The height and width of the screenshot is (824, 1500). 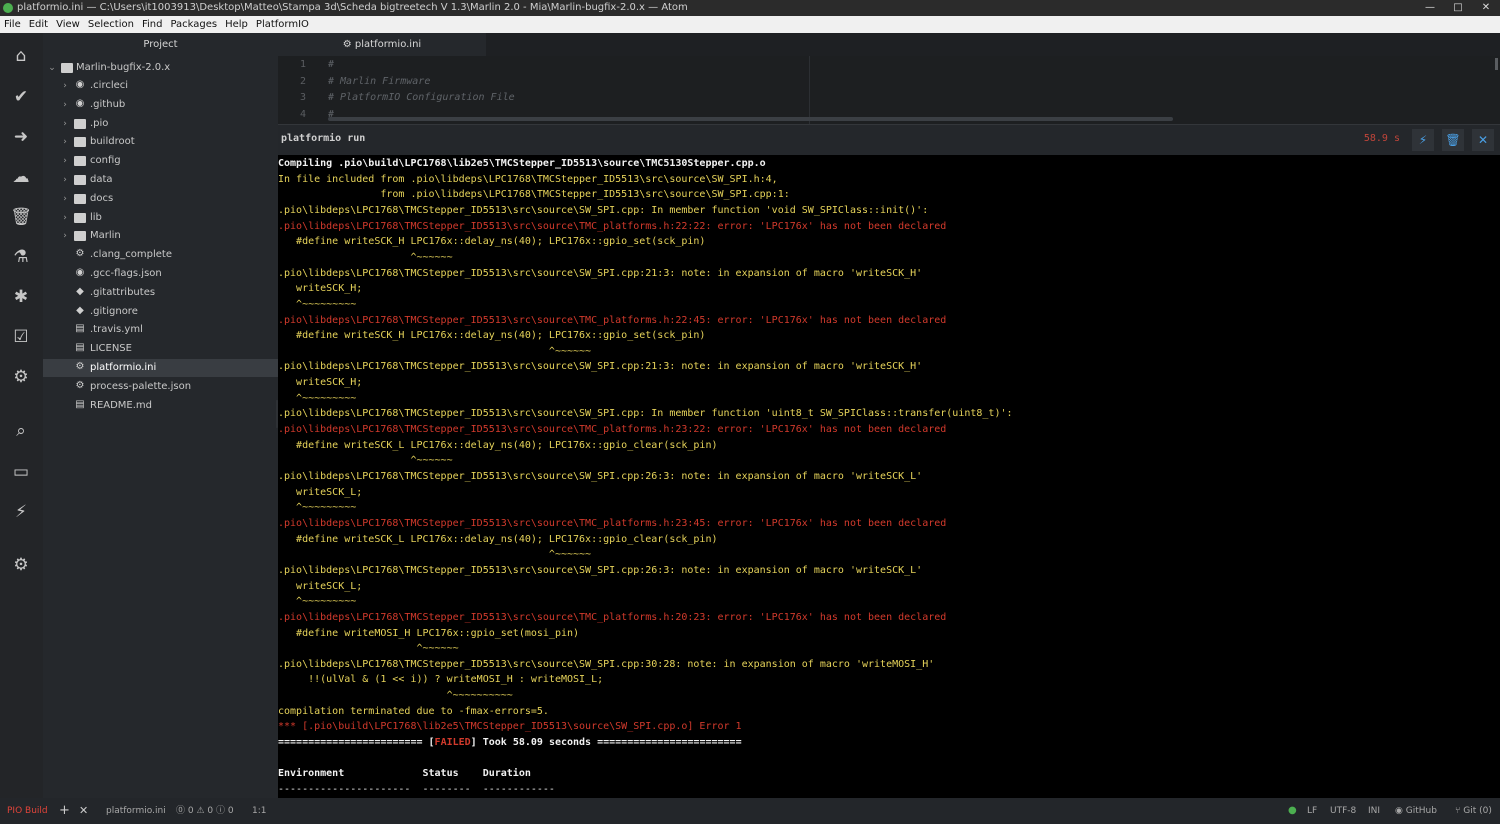 I want to click on tree-folder: › Marlin, so click(x=160, y=236).